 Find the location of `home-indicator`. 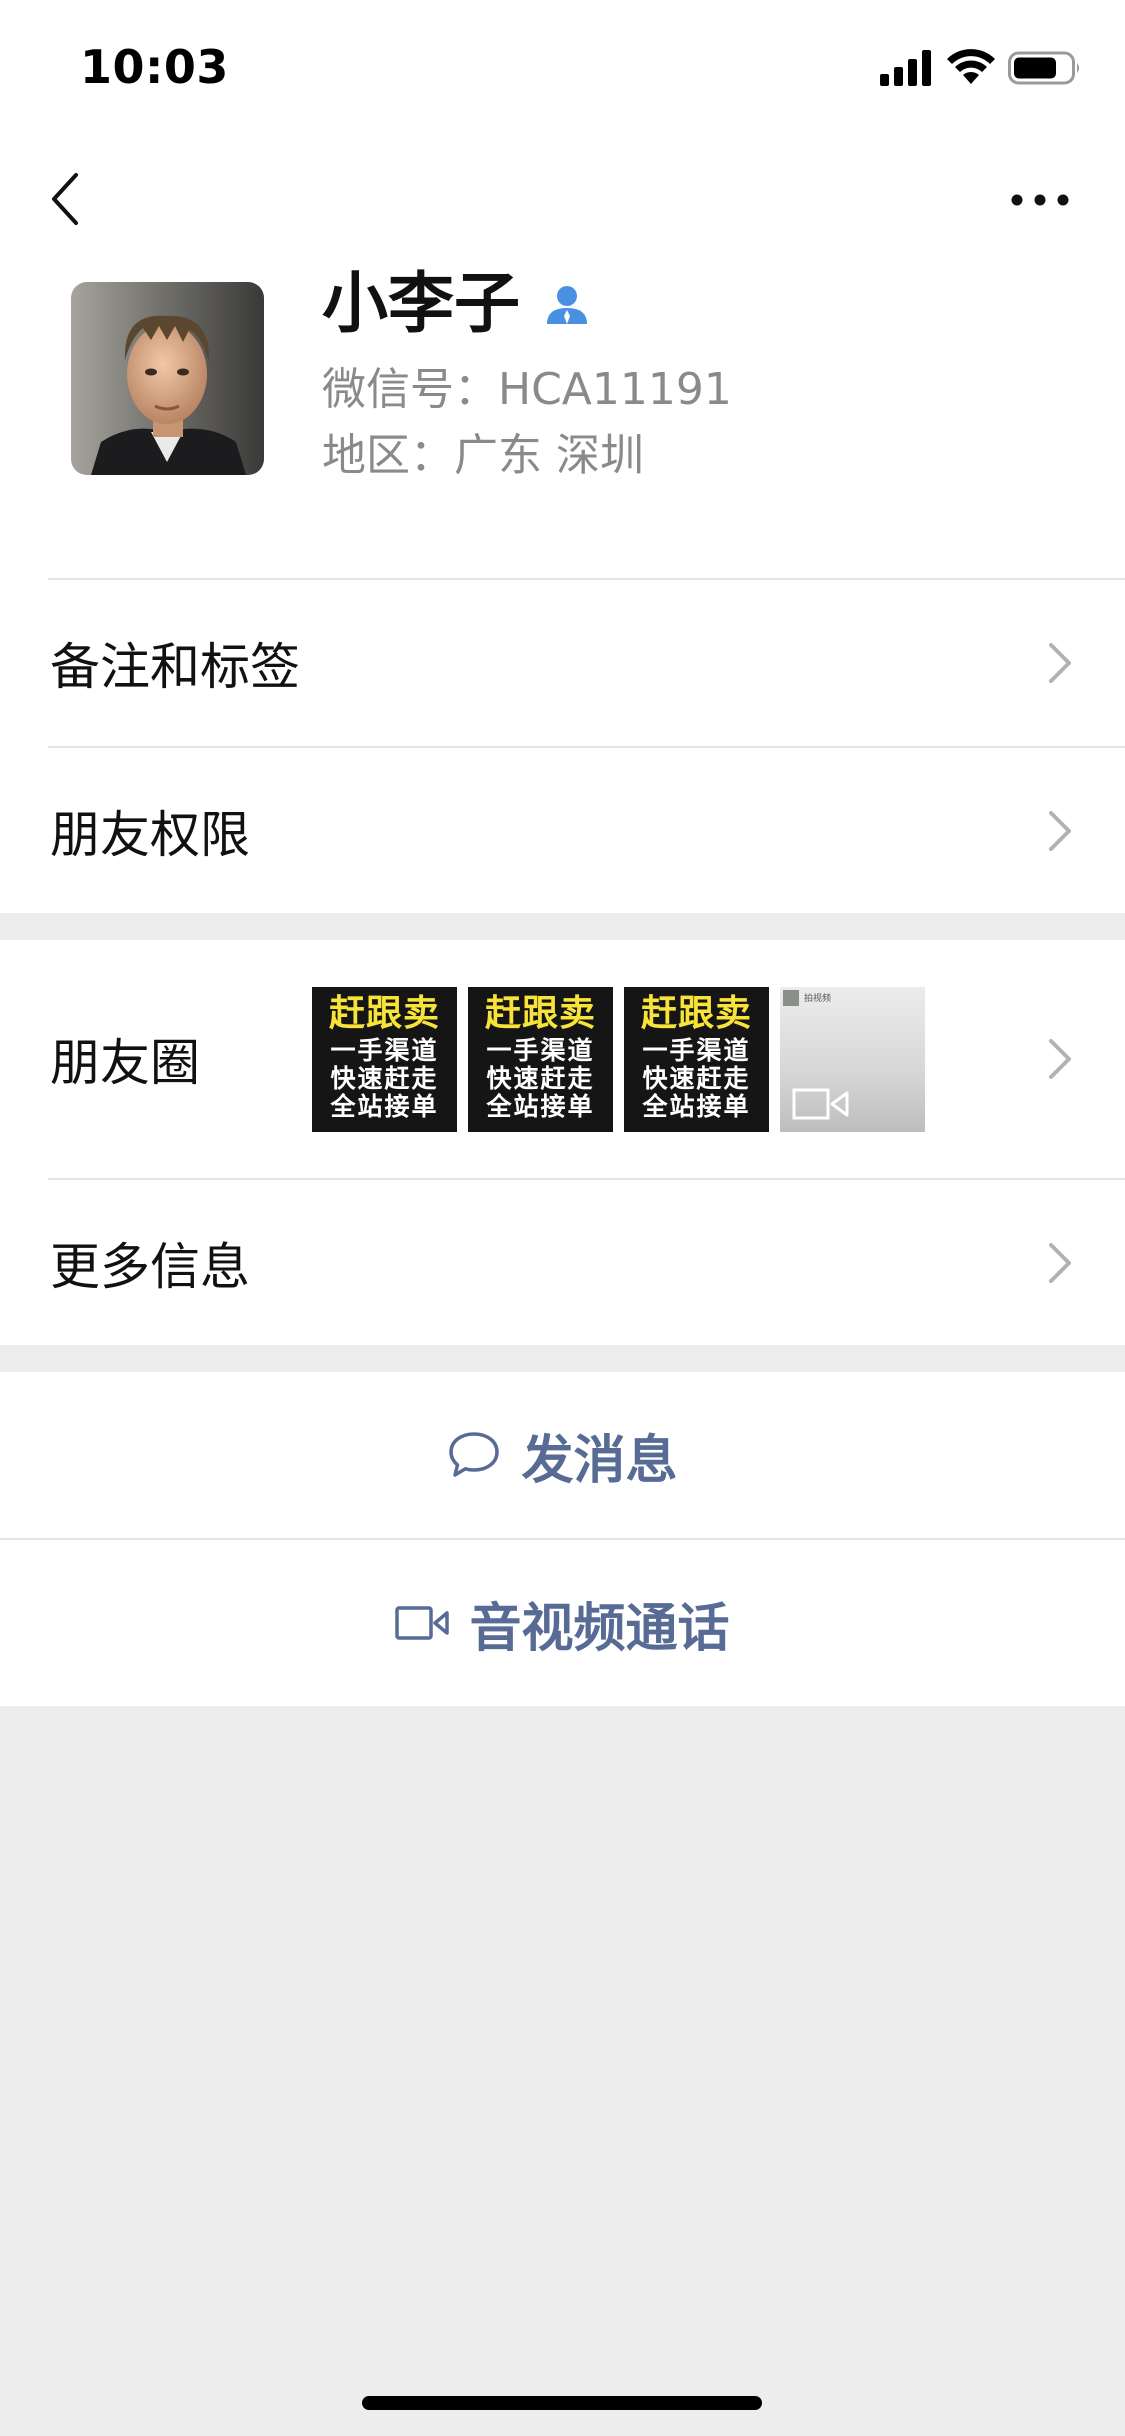

home-indicator is located at coordinates (562, 2403).